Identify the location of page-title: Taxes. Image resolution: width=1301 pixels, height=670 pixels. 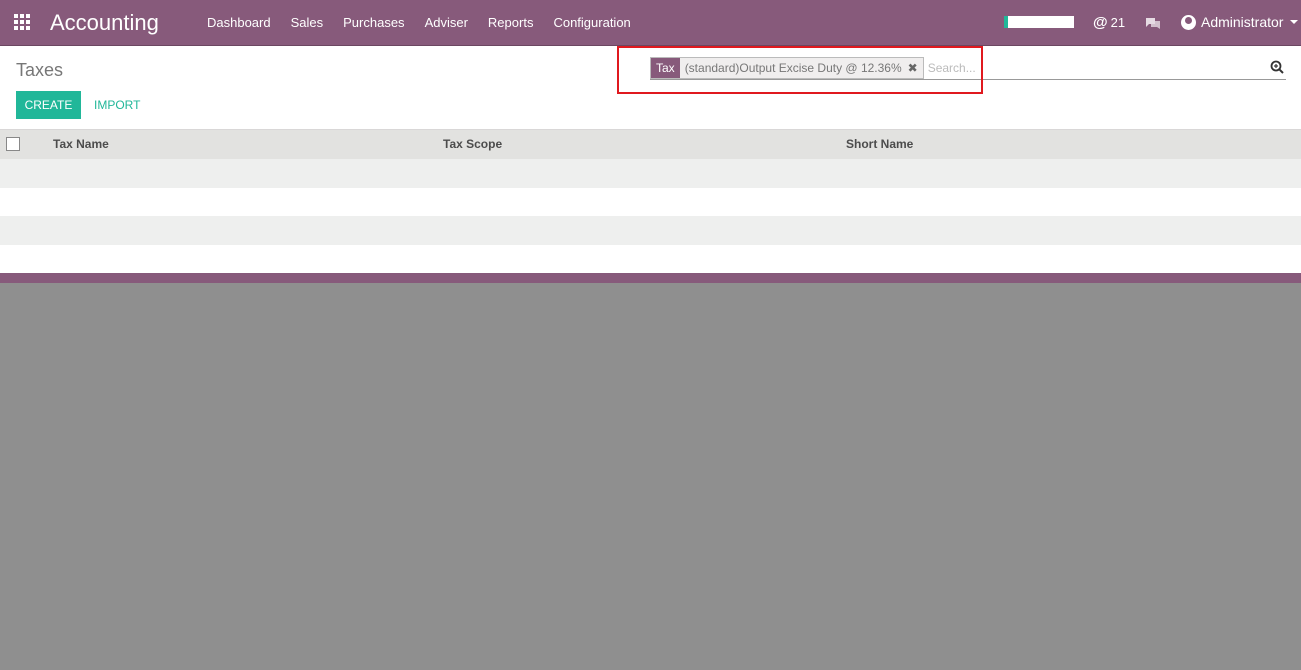
(40, 70).